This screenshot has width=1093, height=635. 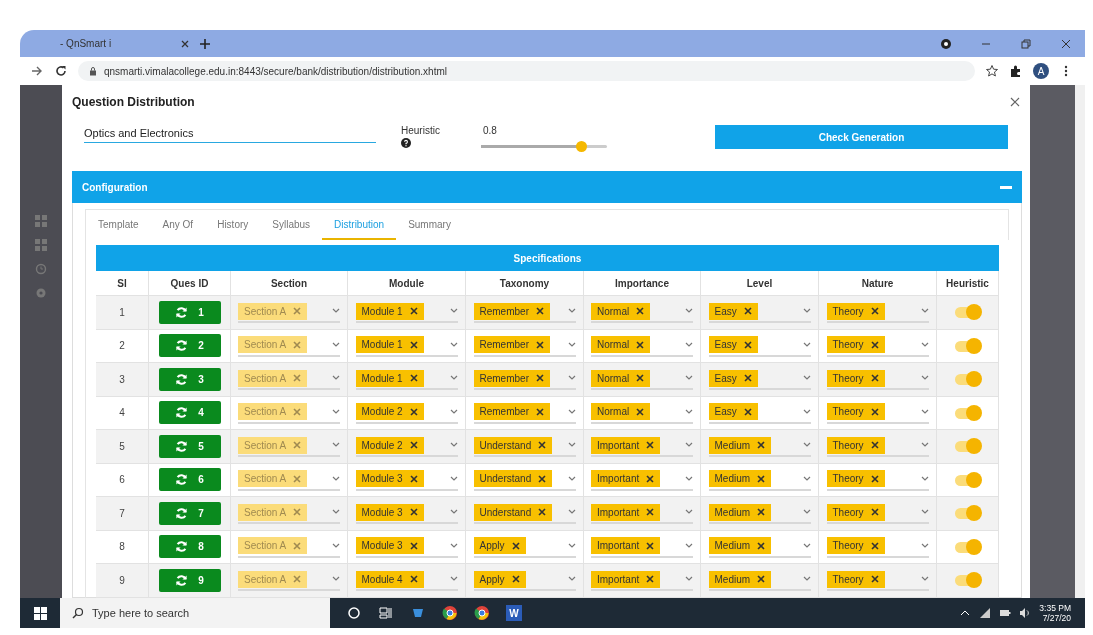 I want to click on select-field: Medium, so click(x=759, y=479).